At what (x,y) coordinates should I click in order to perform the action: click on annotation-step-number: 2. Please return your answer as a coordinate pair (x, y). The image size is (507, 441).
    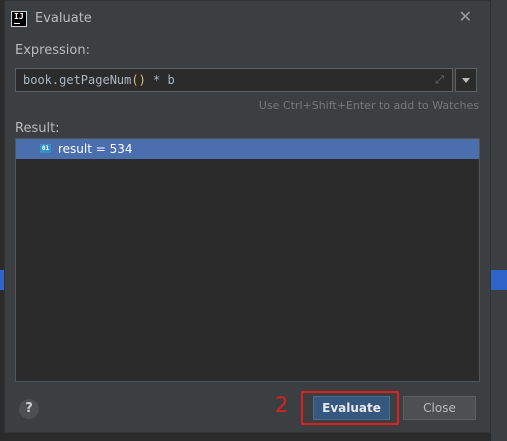
    Looking at the image, I should click on (282, 405).